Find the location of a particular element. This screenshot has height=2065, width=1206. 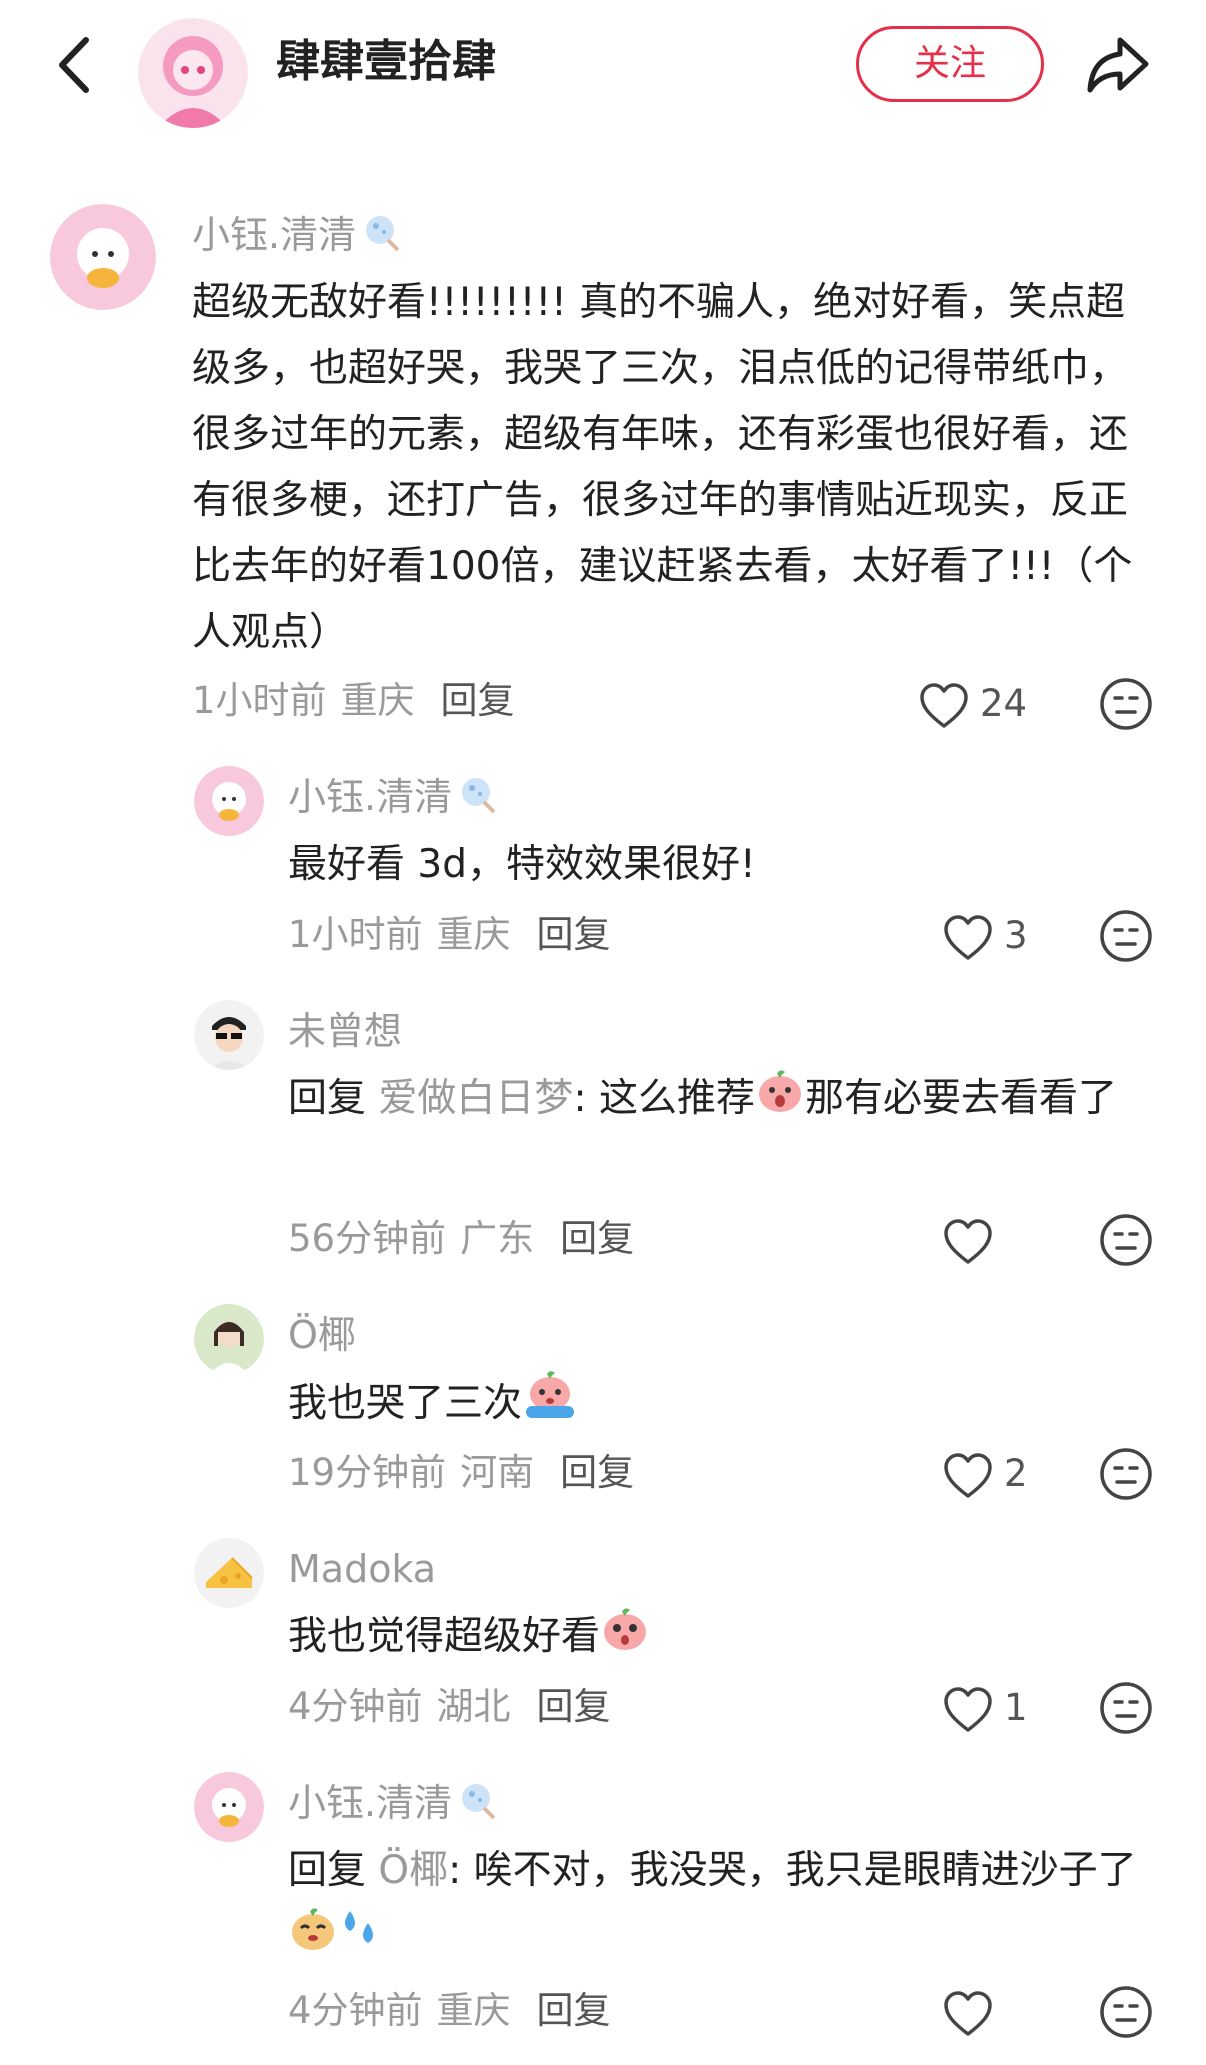

like-button: 3 is located at coordinates (985, 936).